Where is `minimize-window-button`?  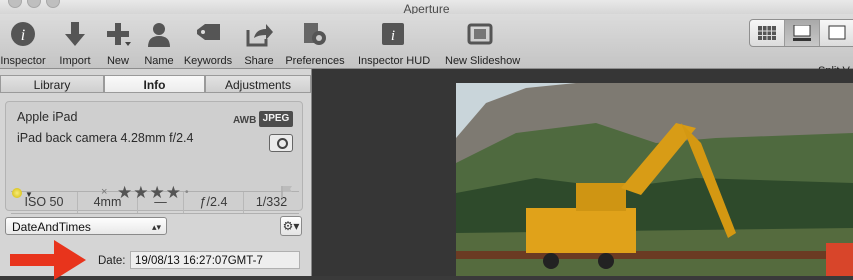 minimize-window-button is located at coordinates (34, 4).